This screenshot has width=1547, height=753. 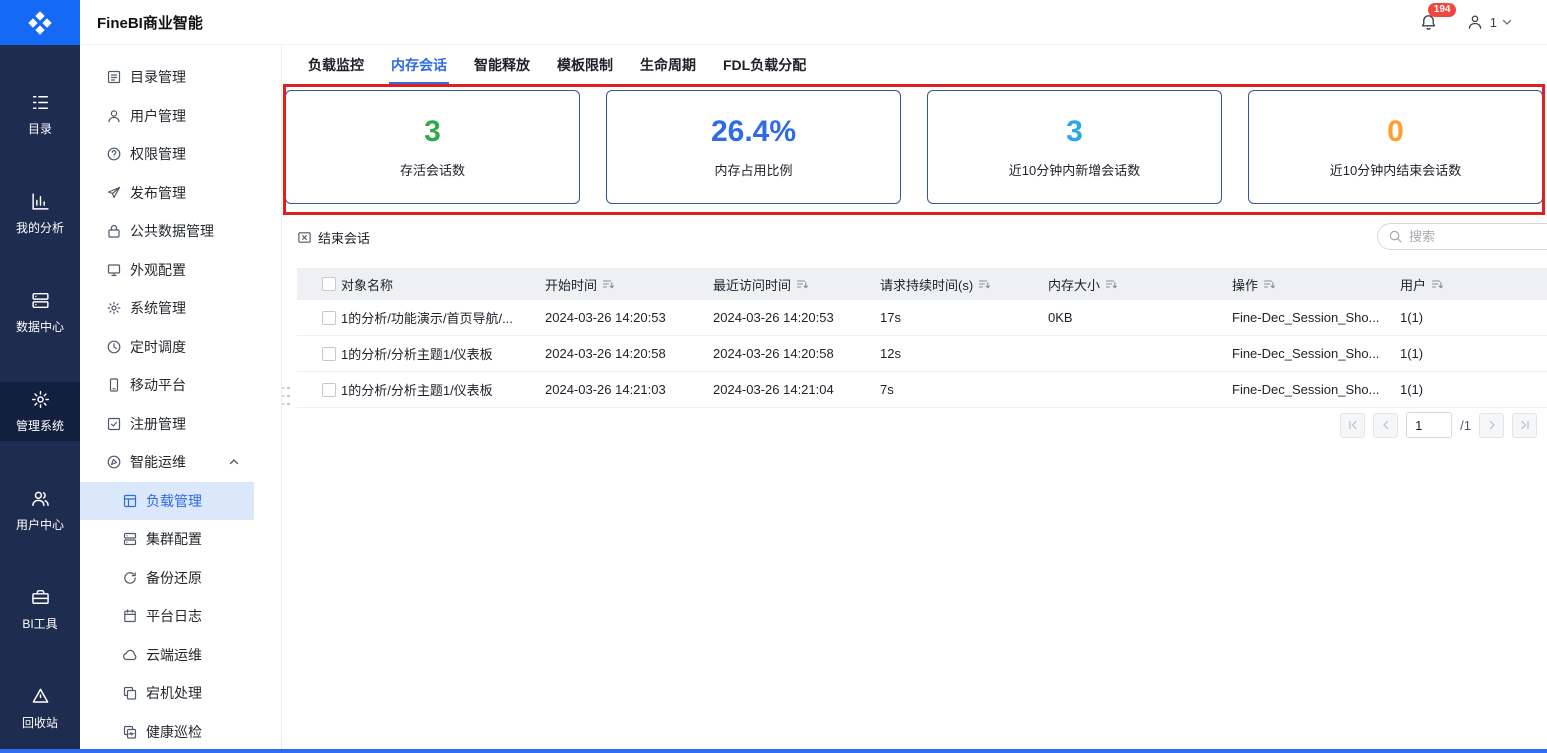 I want to click on sidebar-item-user-mgmt: 用户管理, so click(x=167, y=116).